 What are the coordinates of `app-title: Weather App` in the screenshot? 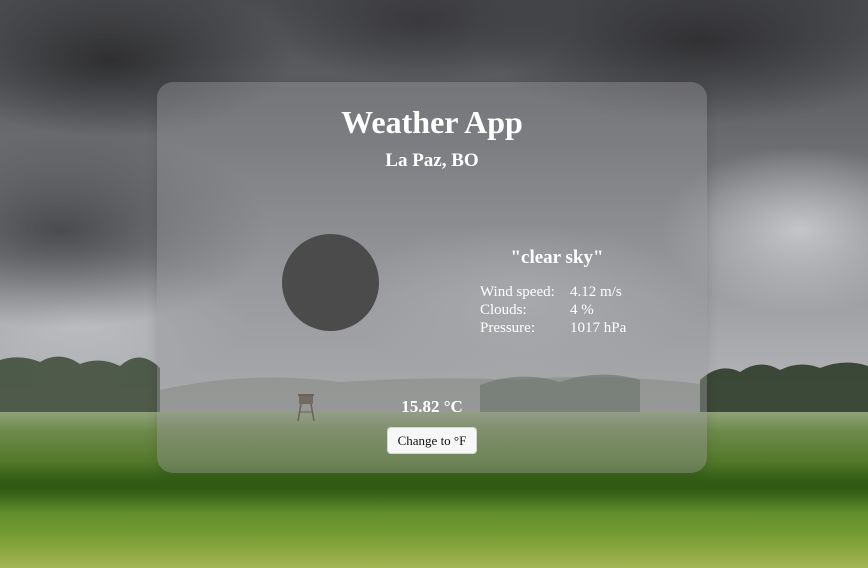 It's located at (432, 122).